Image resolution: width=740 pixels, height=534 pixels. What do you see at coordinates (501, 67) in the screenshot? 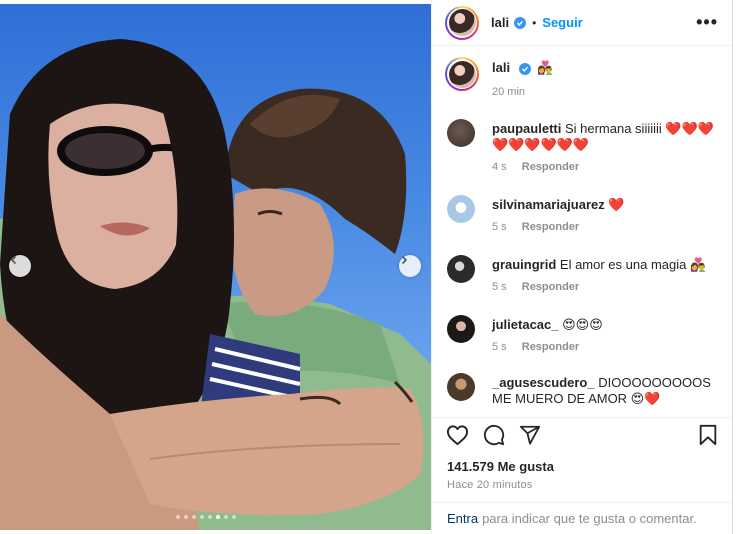
I see `caption-username: lali` at bounding box center [501, 67].